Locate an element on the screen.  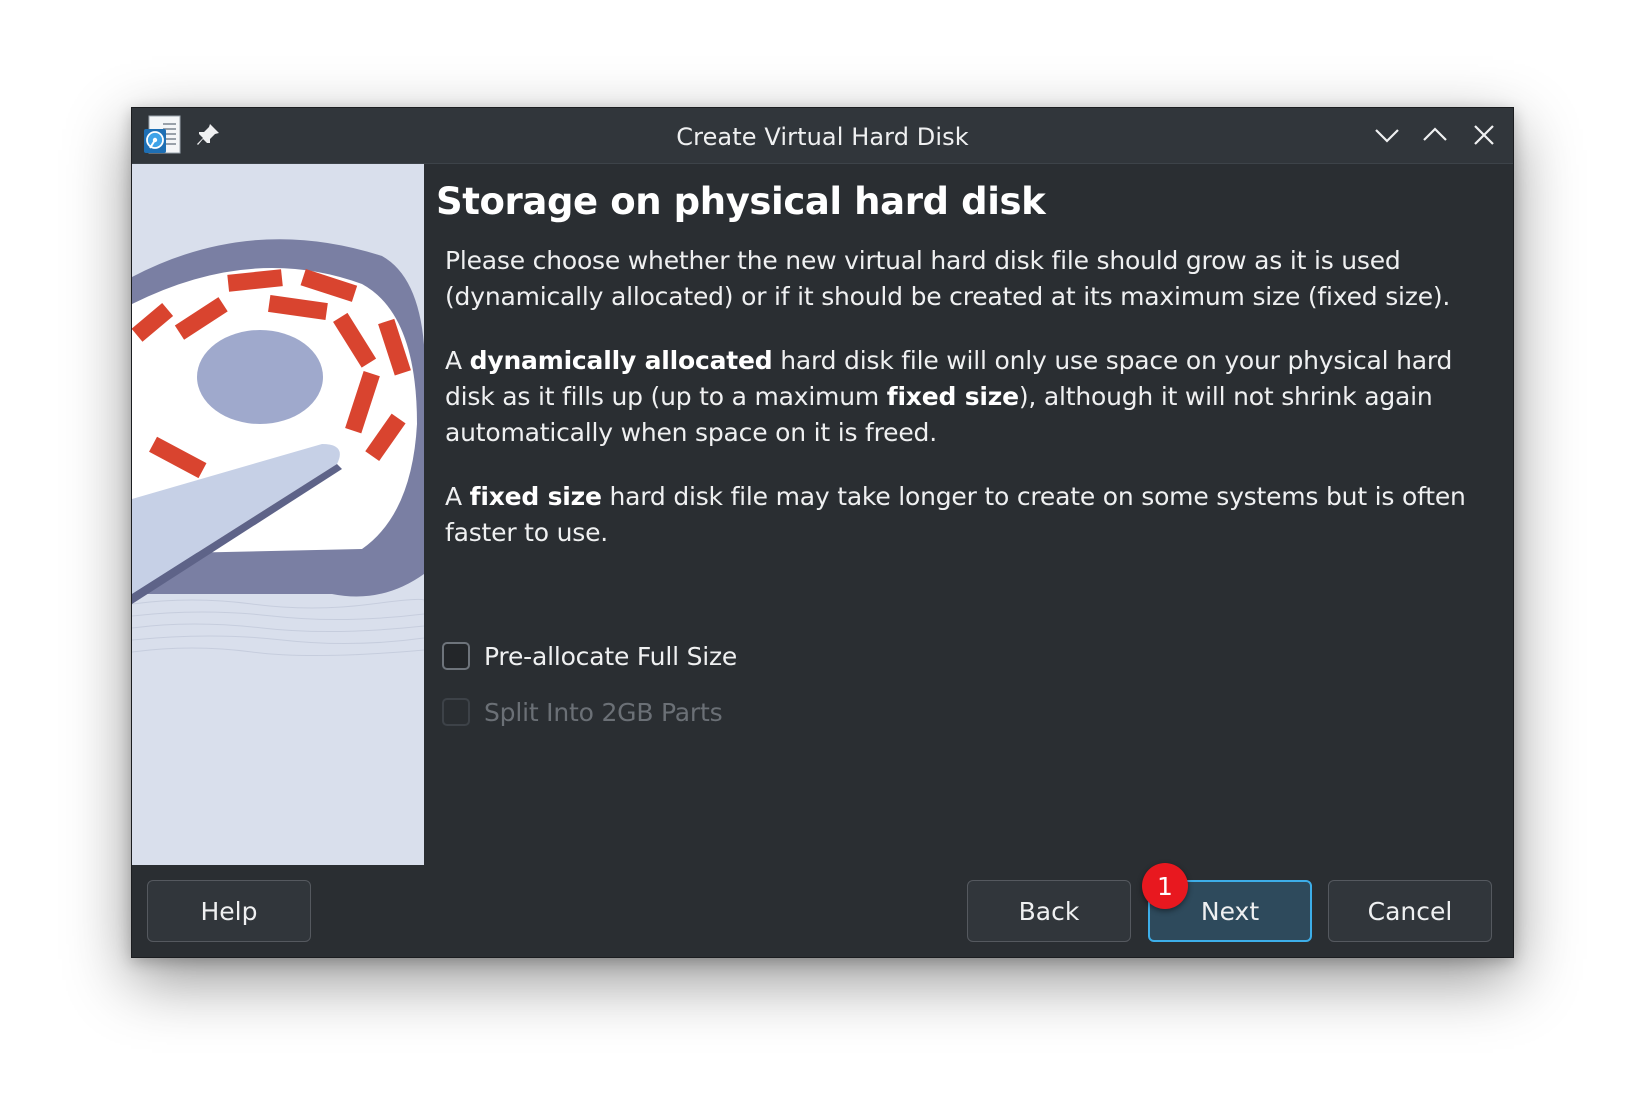
split-checkbox-row: Split Into 2GB Parts is located at coordinates (582, 712).